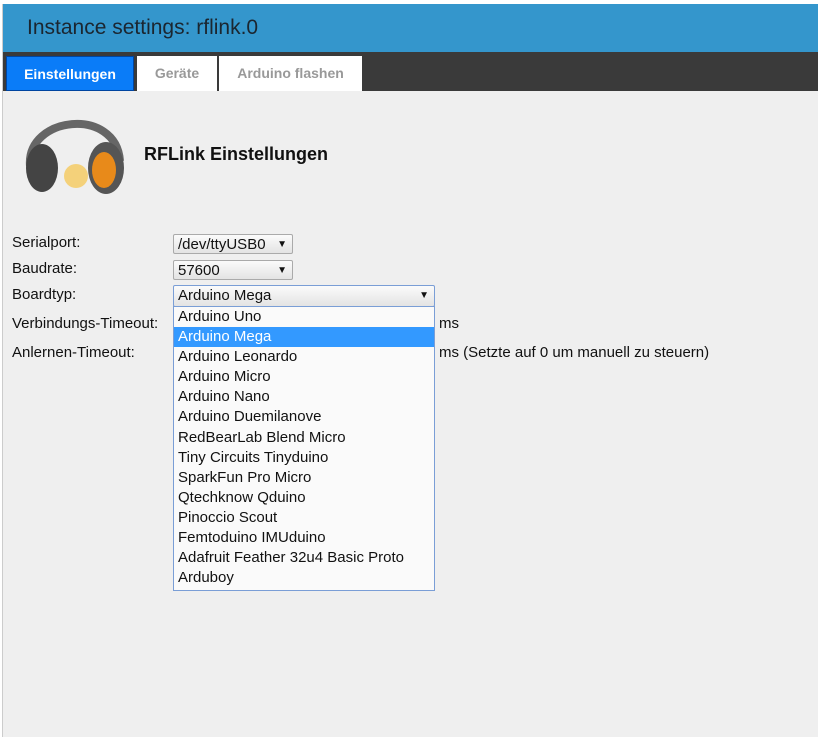 This screenshot has height=737, width=818. Describe the element at coordinates (74, 157) in the screenshot. I see `headphones-logo-icon` at that location.